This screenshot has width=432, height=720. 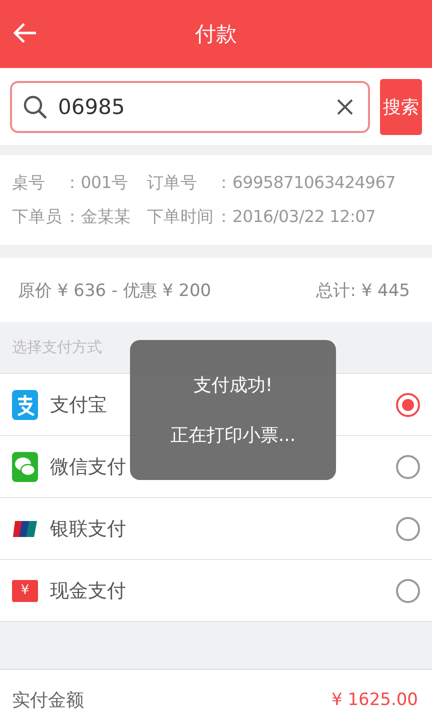 What do you see at coordinates (296, 217) in the screenshot?
I see `info-value: ：2016/03/22 12:07` at bounding box center [296, 217].